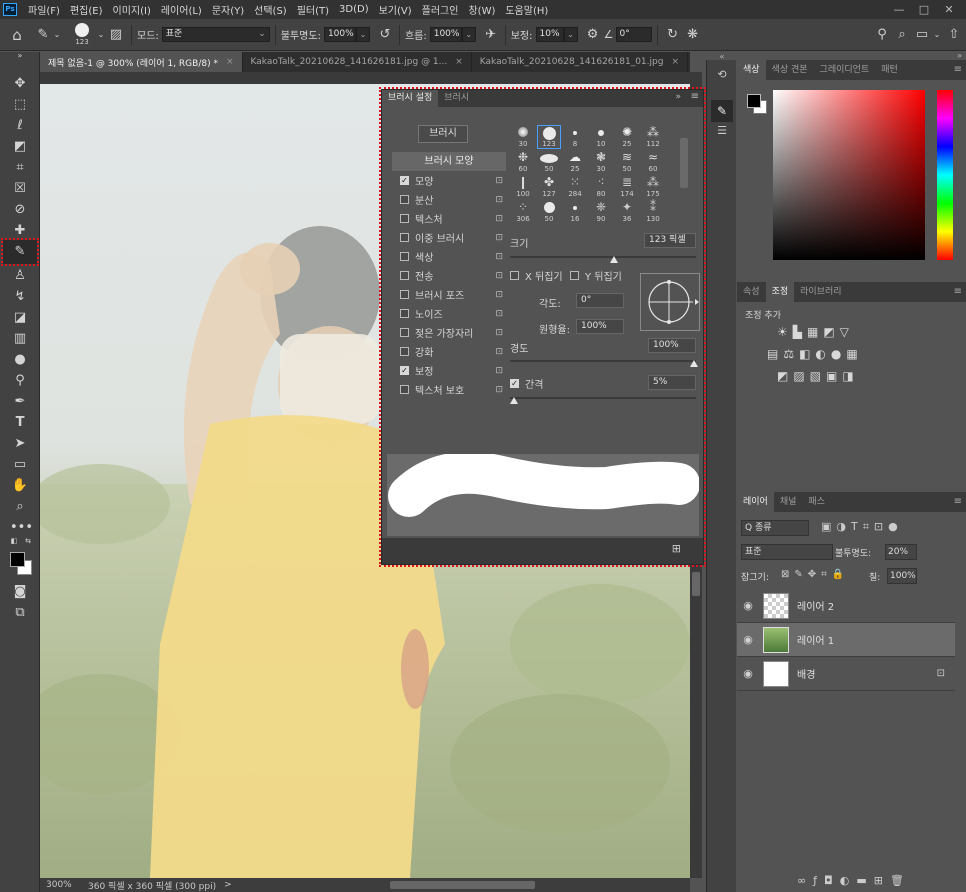 This screenshot has height=892, width=966. I want to click on more-tools-icon: •••, so click(21, 527).